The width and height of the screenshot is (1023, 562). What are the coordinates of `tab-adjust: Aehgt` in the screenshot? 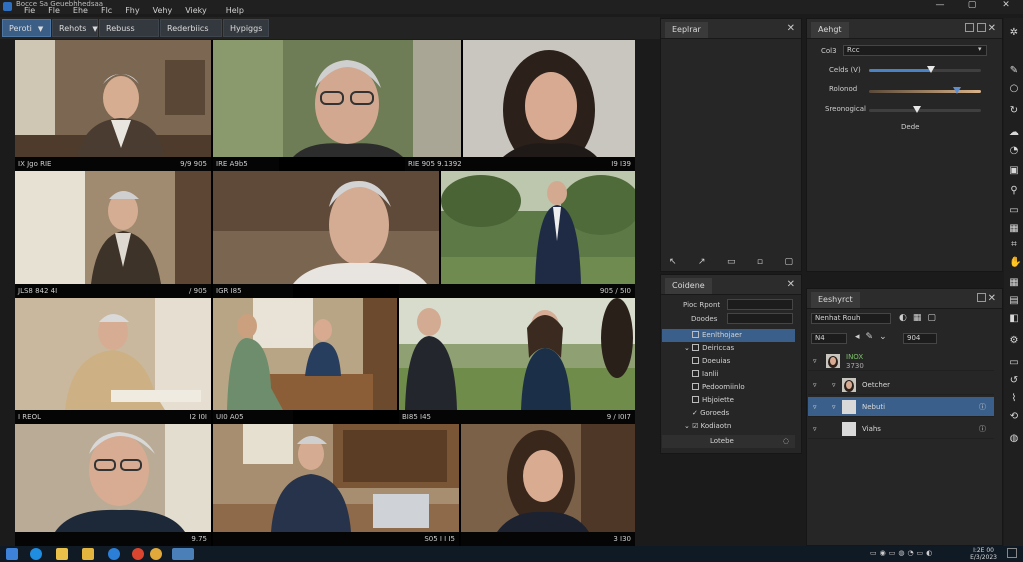 It's located at (830, 30).